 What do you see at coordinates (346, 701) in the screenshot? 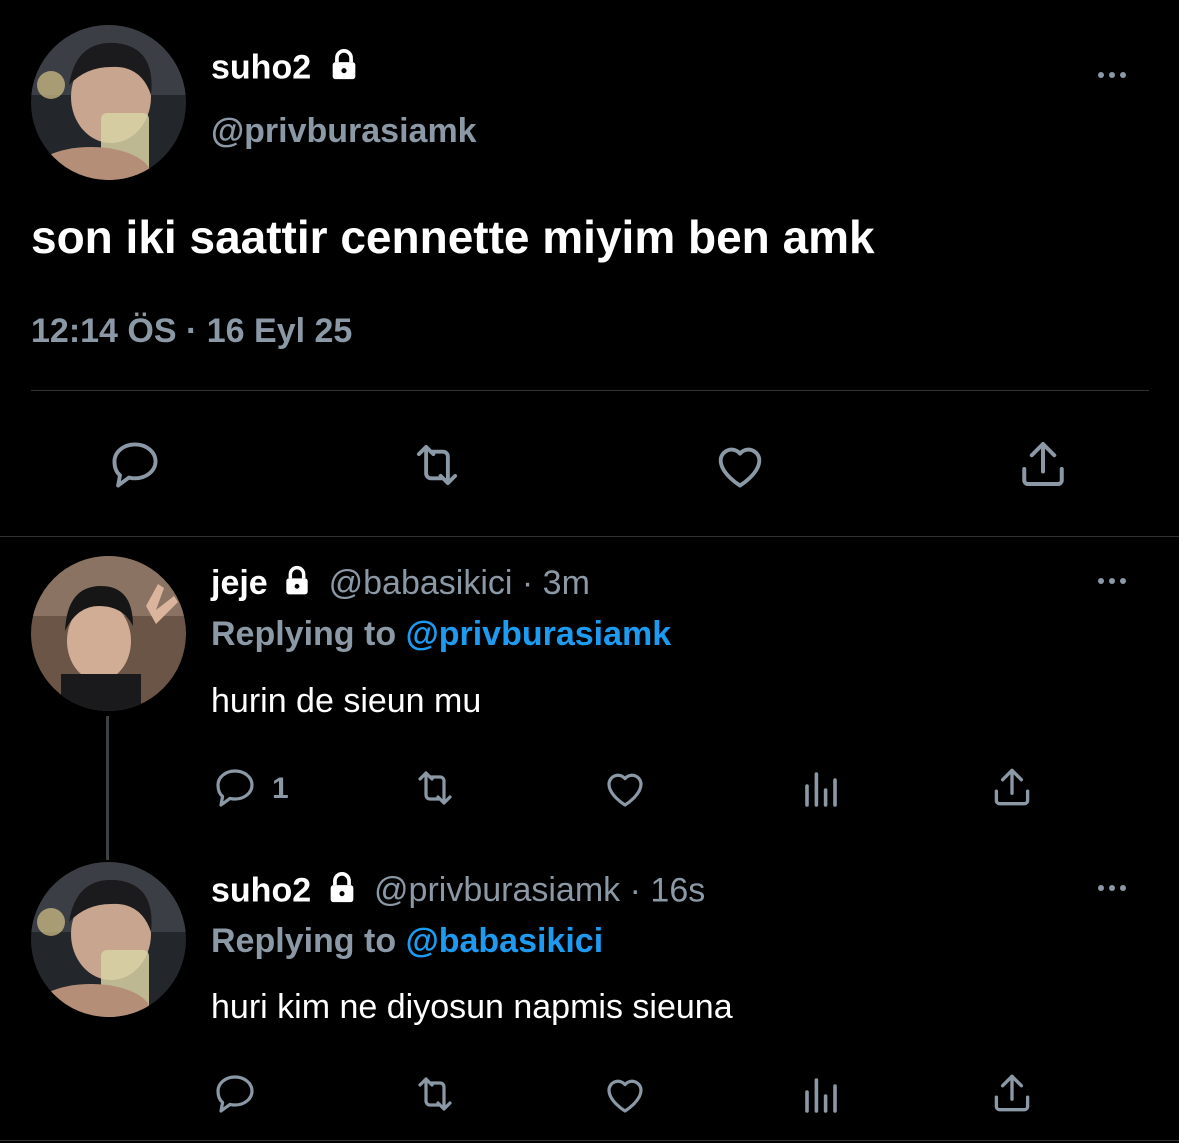
I see `reply-text: hurin de sieun mu` at bounding box center [346, 701].